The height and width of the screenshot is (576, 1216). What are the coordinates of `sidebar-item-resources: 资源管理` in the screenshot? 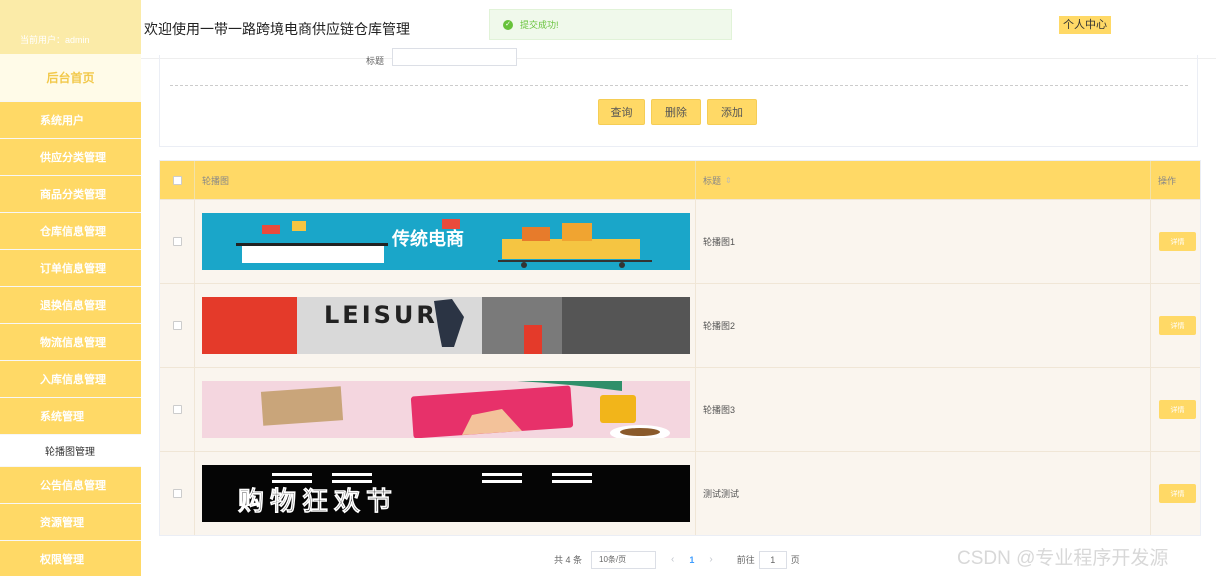 It's located at (70, 522).